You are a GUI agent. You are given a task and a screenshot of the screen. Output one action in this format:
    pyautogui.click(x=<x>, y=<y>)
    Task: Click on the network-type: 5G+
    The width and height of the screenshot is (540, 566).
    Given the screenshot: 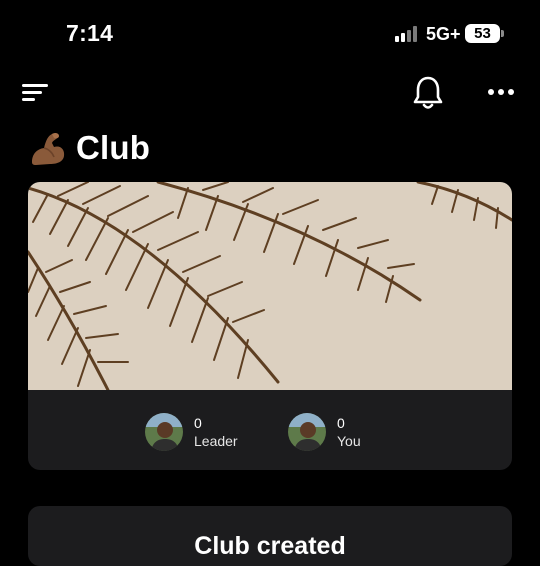 What is the action you would take?
    pyautogui.click(x=443, y=34)
    